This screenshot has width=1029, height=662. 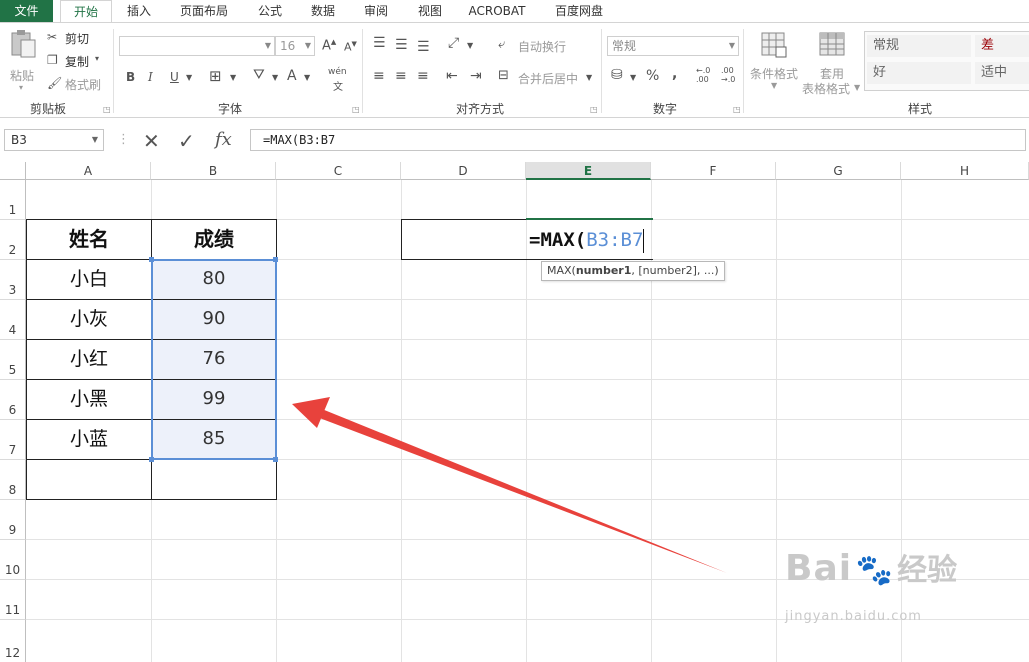 I want to click on watermark-url: jingyan.baidu.com, so click(x=853, y=616).